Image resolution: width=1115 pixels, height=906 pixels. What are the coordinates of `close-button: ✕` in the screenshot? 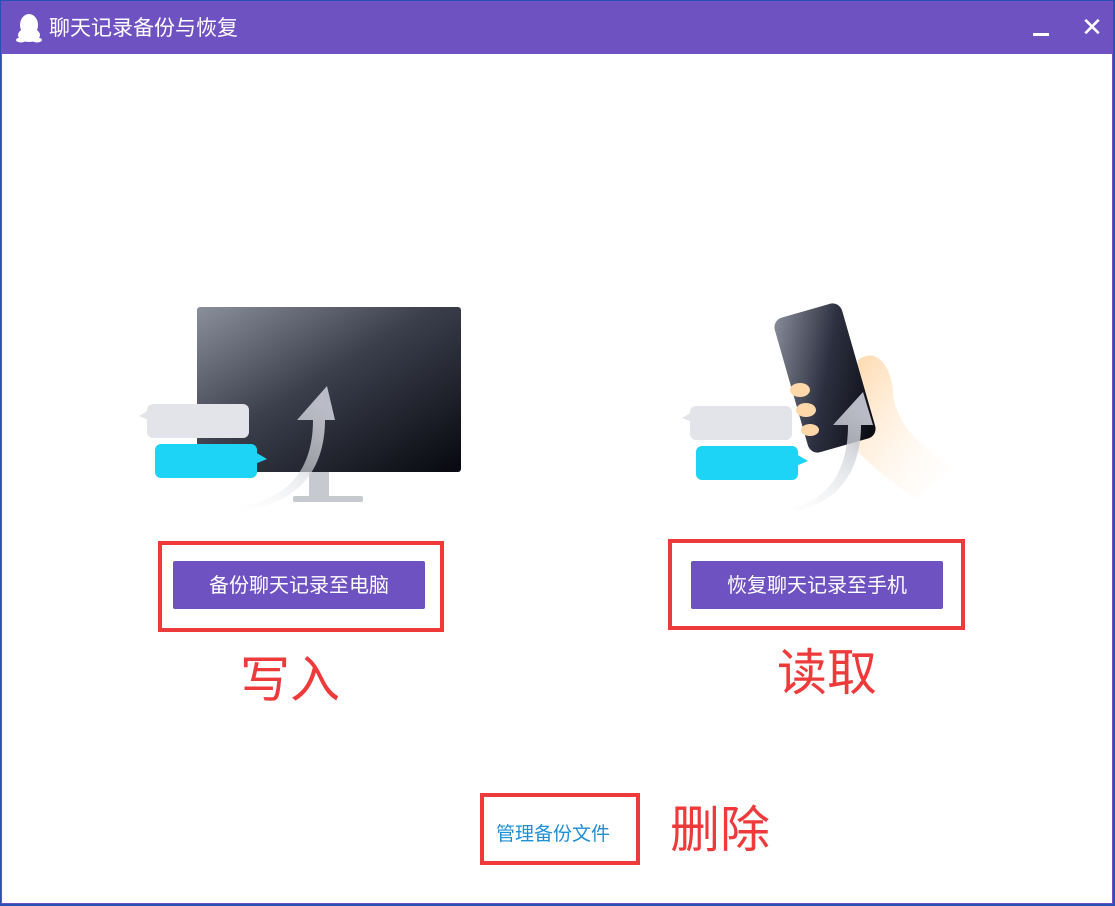 It's located at (1092, 28).